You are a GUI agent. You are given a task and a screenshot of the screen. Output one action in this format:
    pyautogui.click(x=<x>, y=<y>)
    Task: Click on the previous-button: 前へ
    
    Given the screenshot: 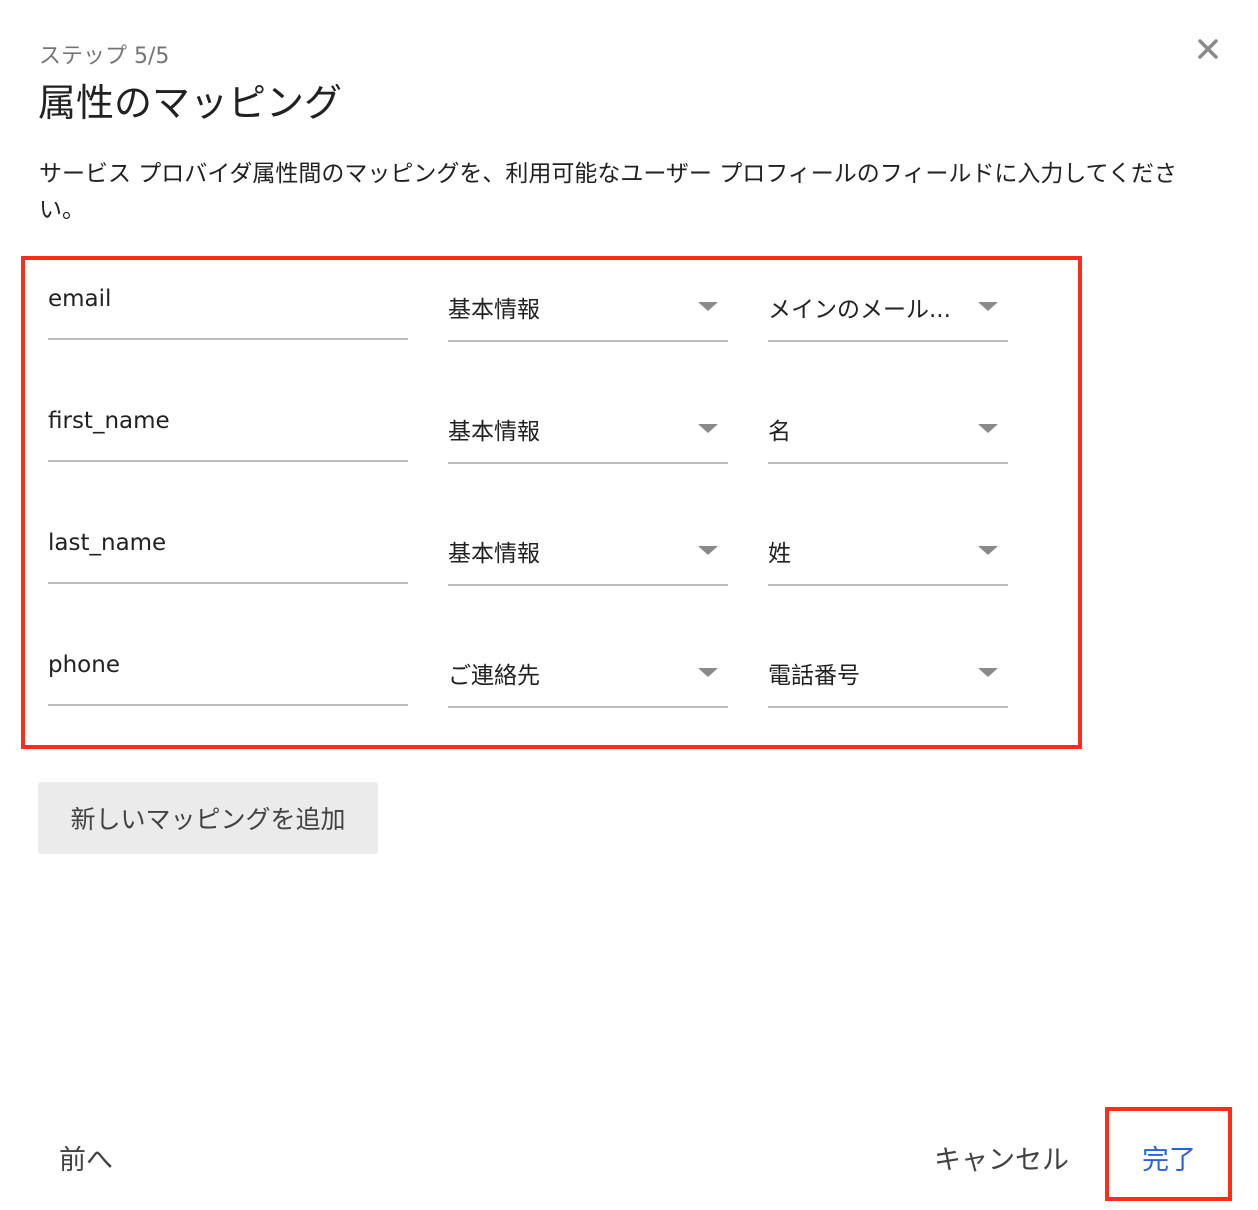 What is the action you would take?
    pyautogui.click(x=86, y=1157)
    